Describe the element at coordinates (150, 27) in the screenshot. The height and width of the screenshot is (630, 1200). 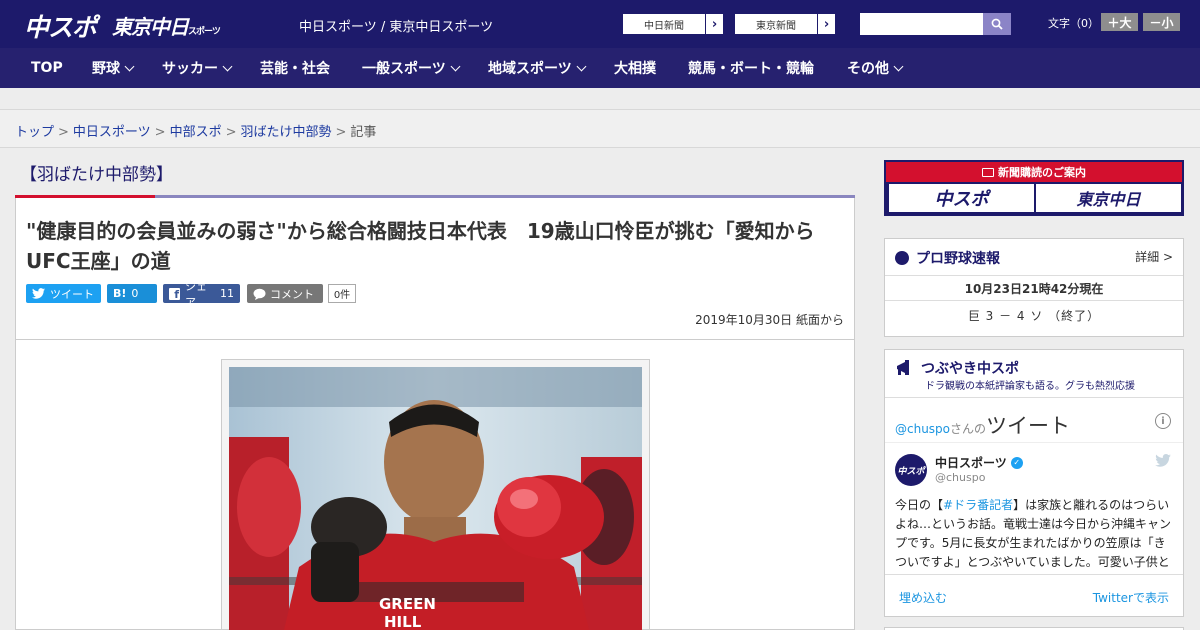
I see `tokyo-logo-text: 東京中日` at that location.